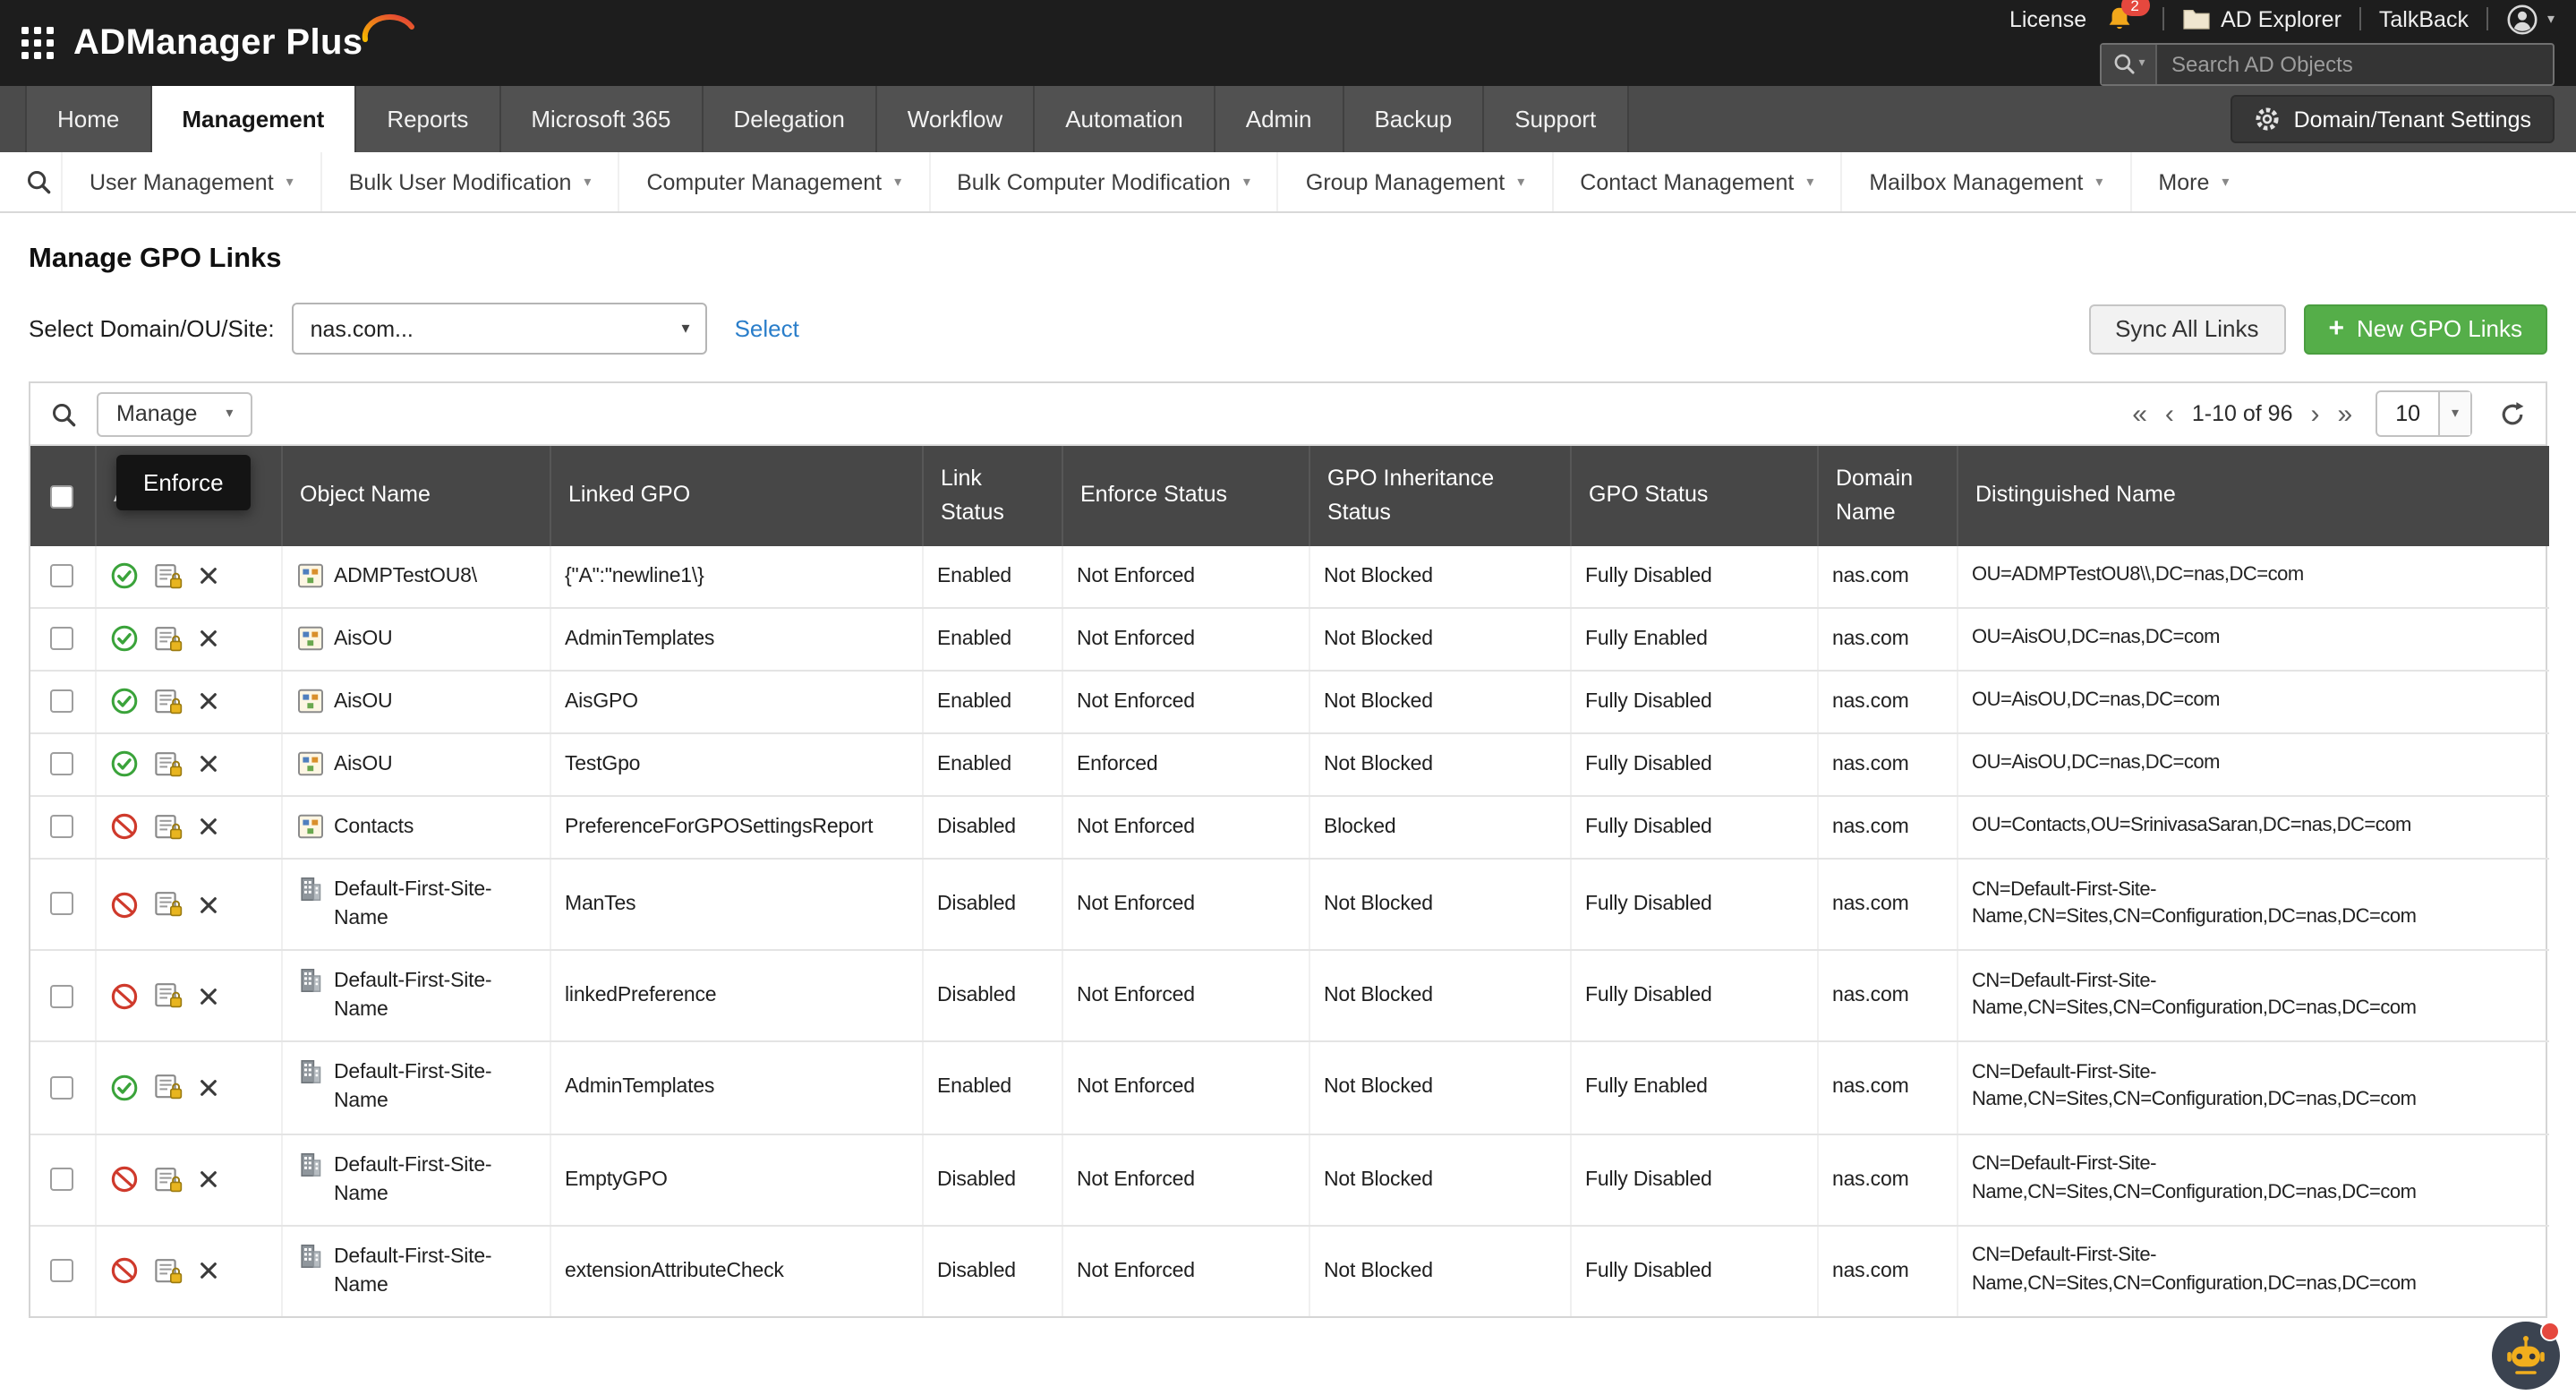 This screenshot has height=1395, width=2576. What do you see at coordinates (175, 413) in the screenshot?
I see `manage-dropdown: Manage ▾` at bounding box center [175, 413].